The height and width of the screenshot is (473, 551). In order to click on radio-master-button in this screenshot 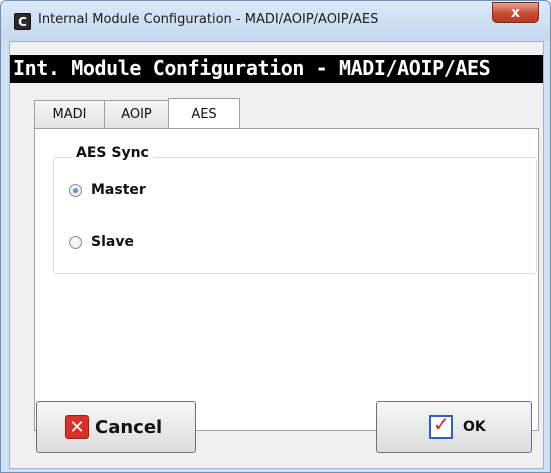, I will do `click(75, 190)`.